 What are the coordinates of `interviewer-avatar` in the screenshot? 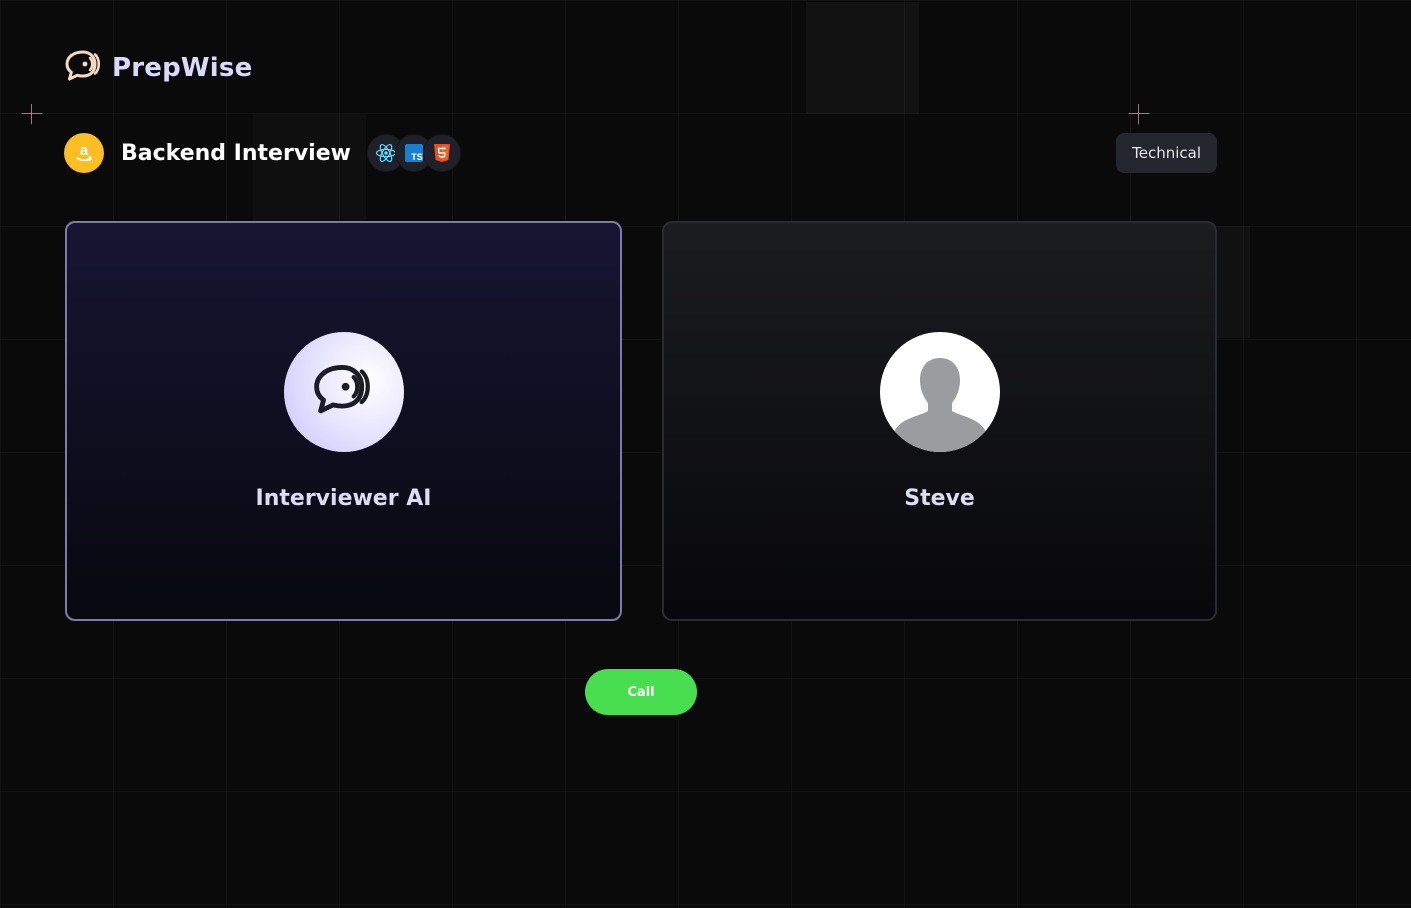 It's located at (343, 391).